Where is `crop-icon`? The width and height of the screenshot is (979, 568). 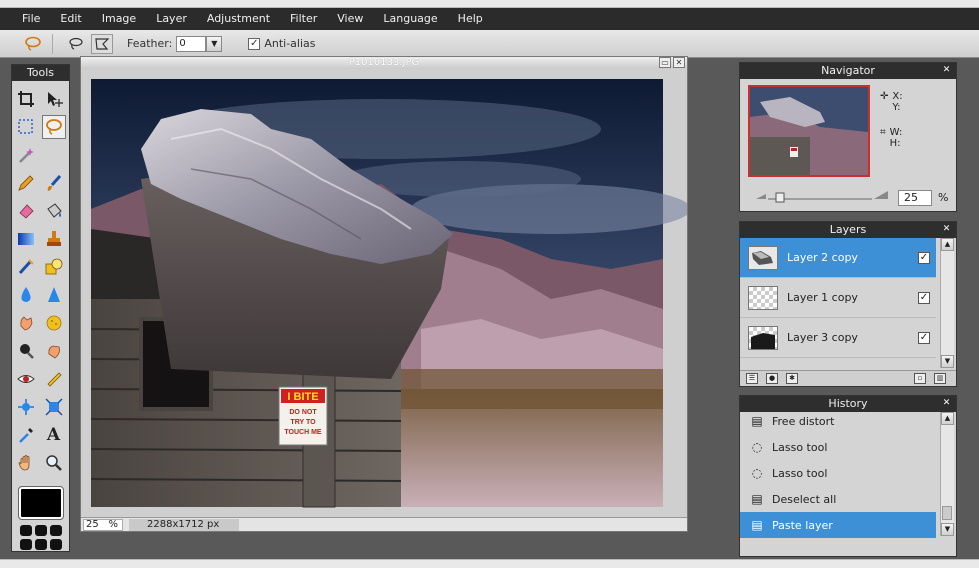
crop-icon is located at coordinates (26, 99).